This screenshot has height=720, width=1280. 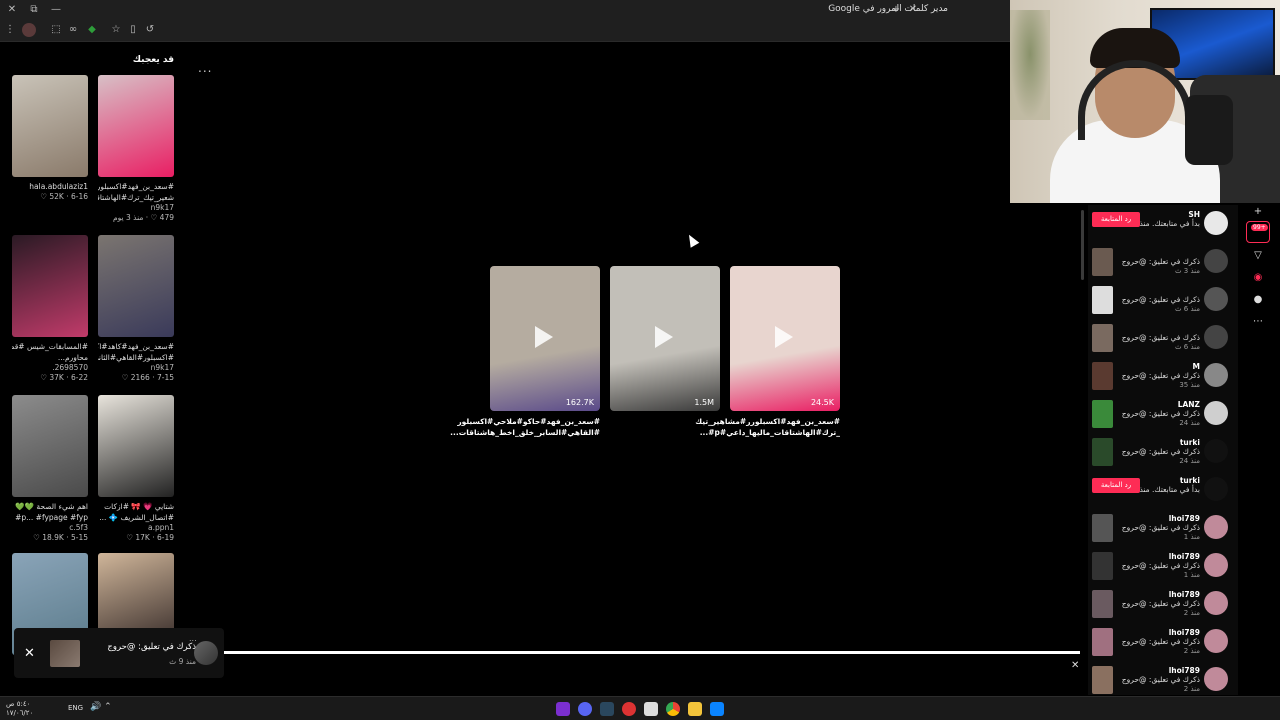 I want to click on scrollbar, so click(x=1082, y=245).